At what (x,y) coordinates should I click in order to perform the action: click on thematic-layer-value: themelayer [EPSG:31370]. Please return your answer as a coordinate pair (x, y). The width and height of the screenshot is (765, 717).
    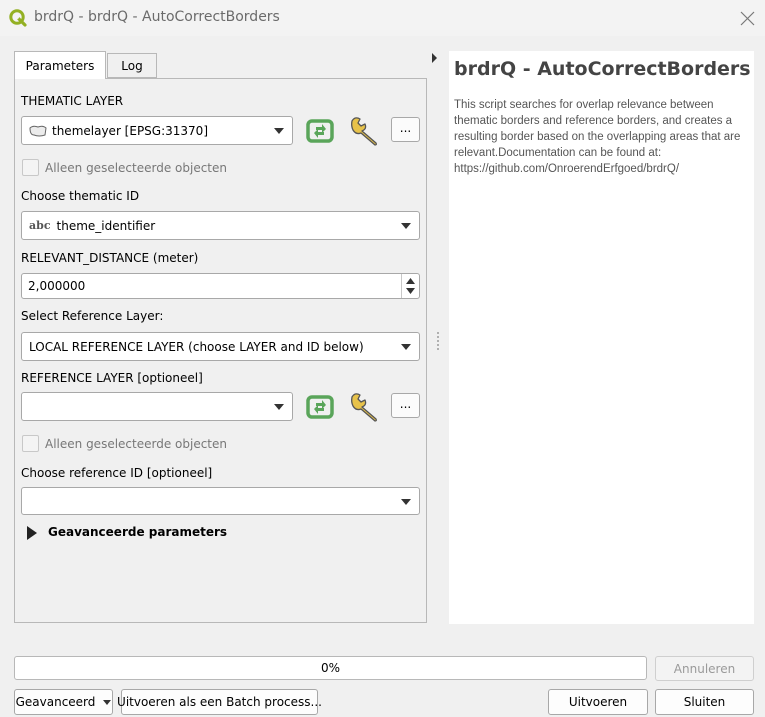
    Looking at the image, I should click on (130, 130).